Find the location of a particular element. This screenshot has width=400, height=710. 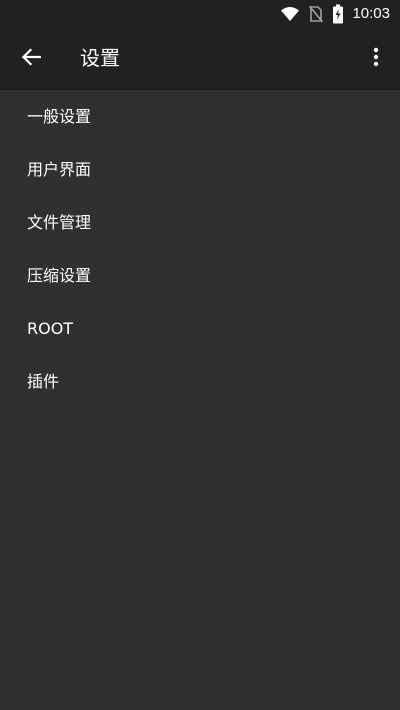

arrow-left-icon is located at coordinates (31, 59).